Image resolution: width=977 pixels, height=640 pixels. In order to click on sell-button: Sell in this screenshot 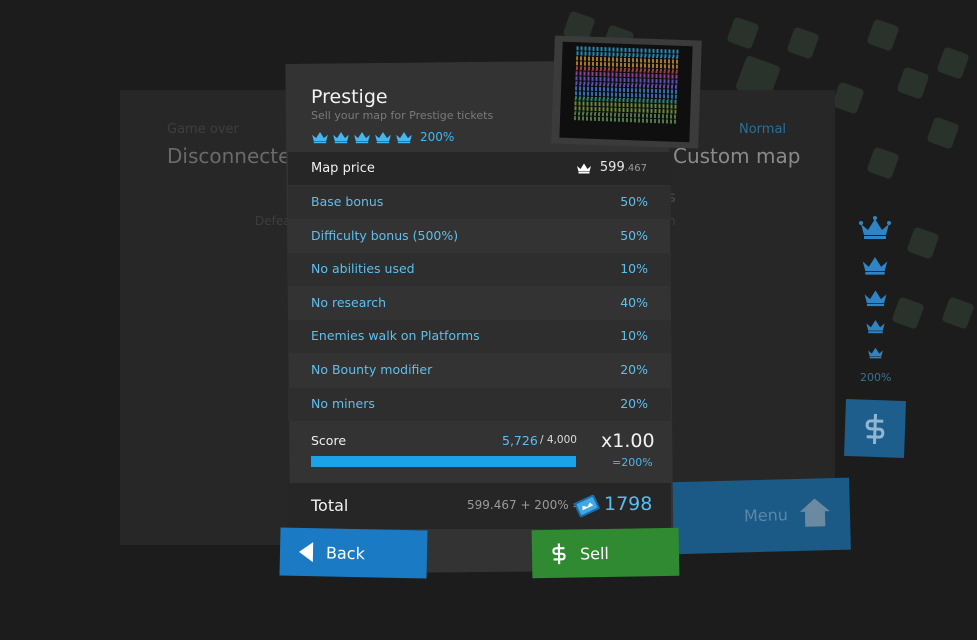, I will do `click(605, 553)`.